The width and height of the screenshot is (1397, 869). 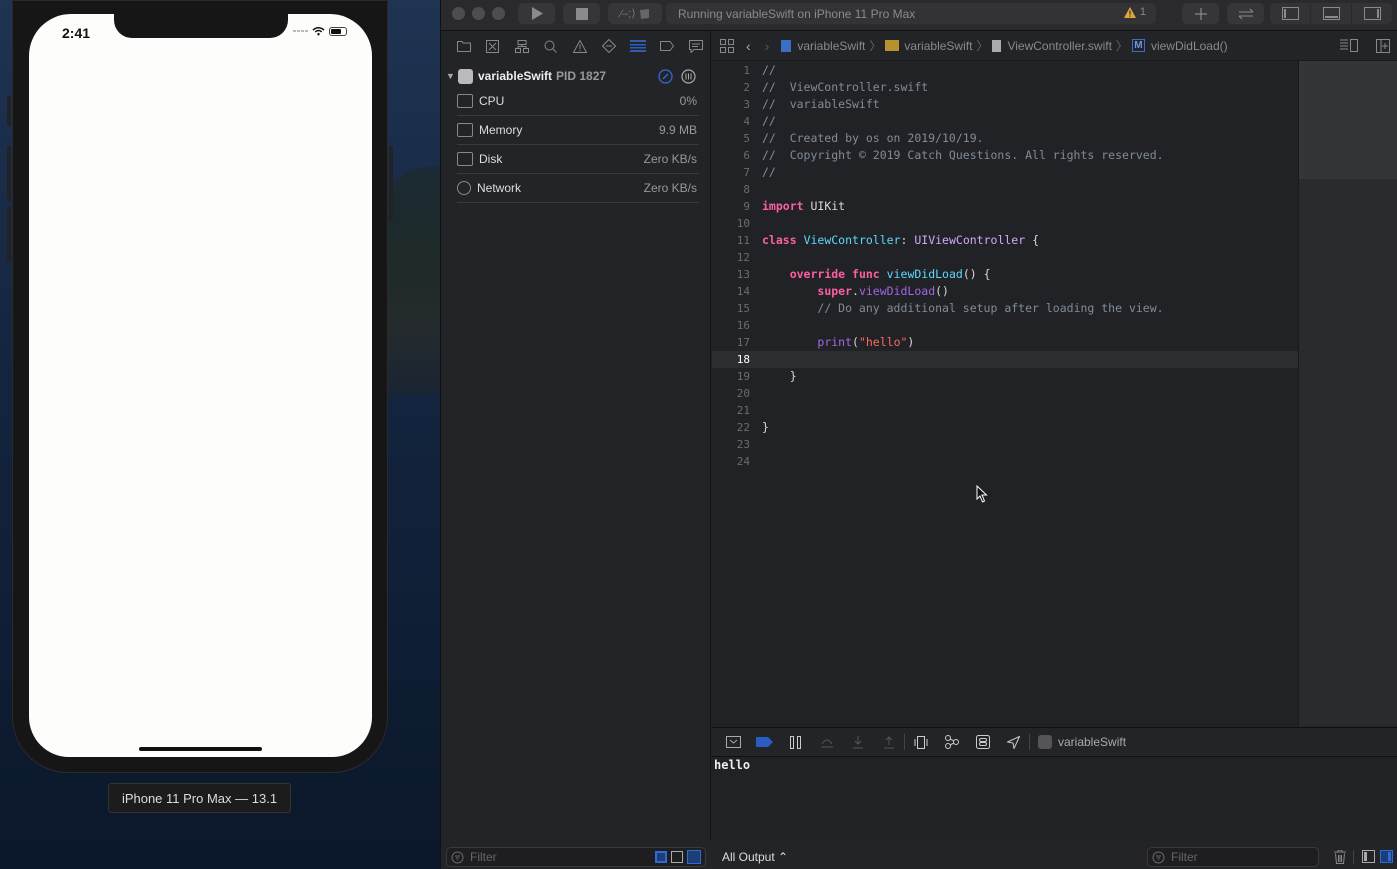 I want to click on report-navigator-tab, so click(x=695, y=46).